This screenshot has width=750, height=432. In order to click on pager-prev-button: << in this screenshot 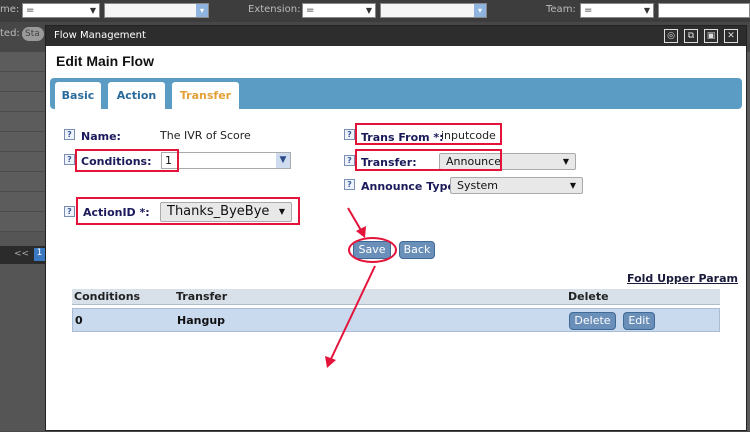, I will do `click(21, 254)`.